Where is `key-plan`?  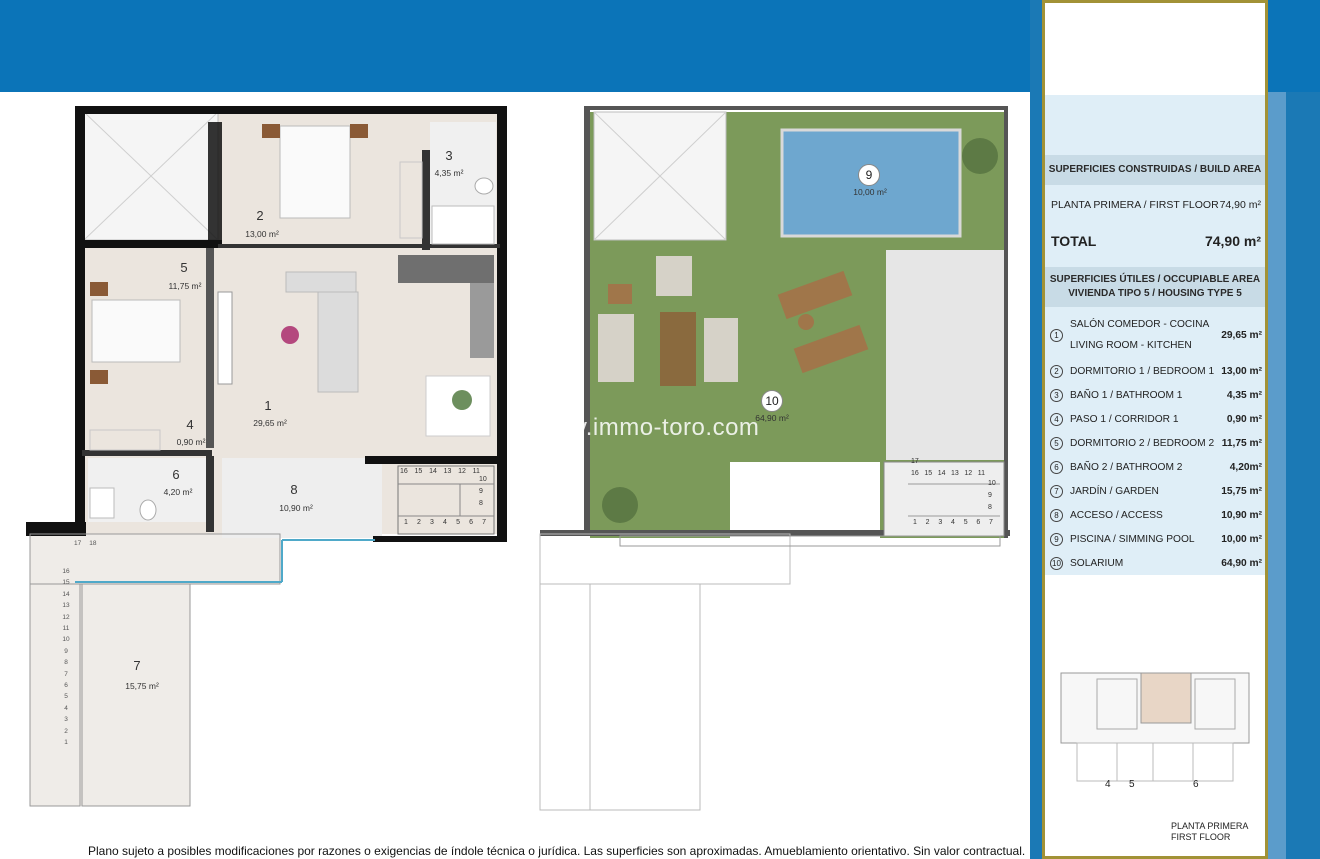 key-plan is located at coordinates (1155, 727).